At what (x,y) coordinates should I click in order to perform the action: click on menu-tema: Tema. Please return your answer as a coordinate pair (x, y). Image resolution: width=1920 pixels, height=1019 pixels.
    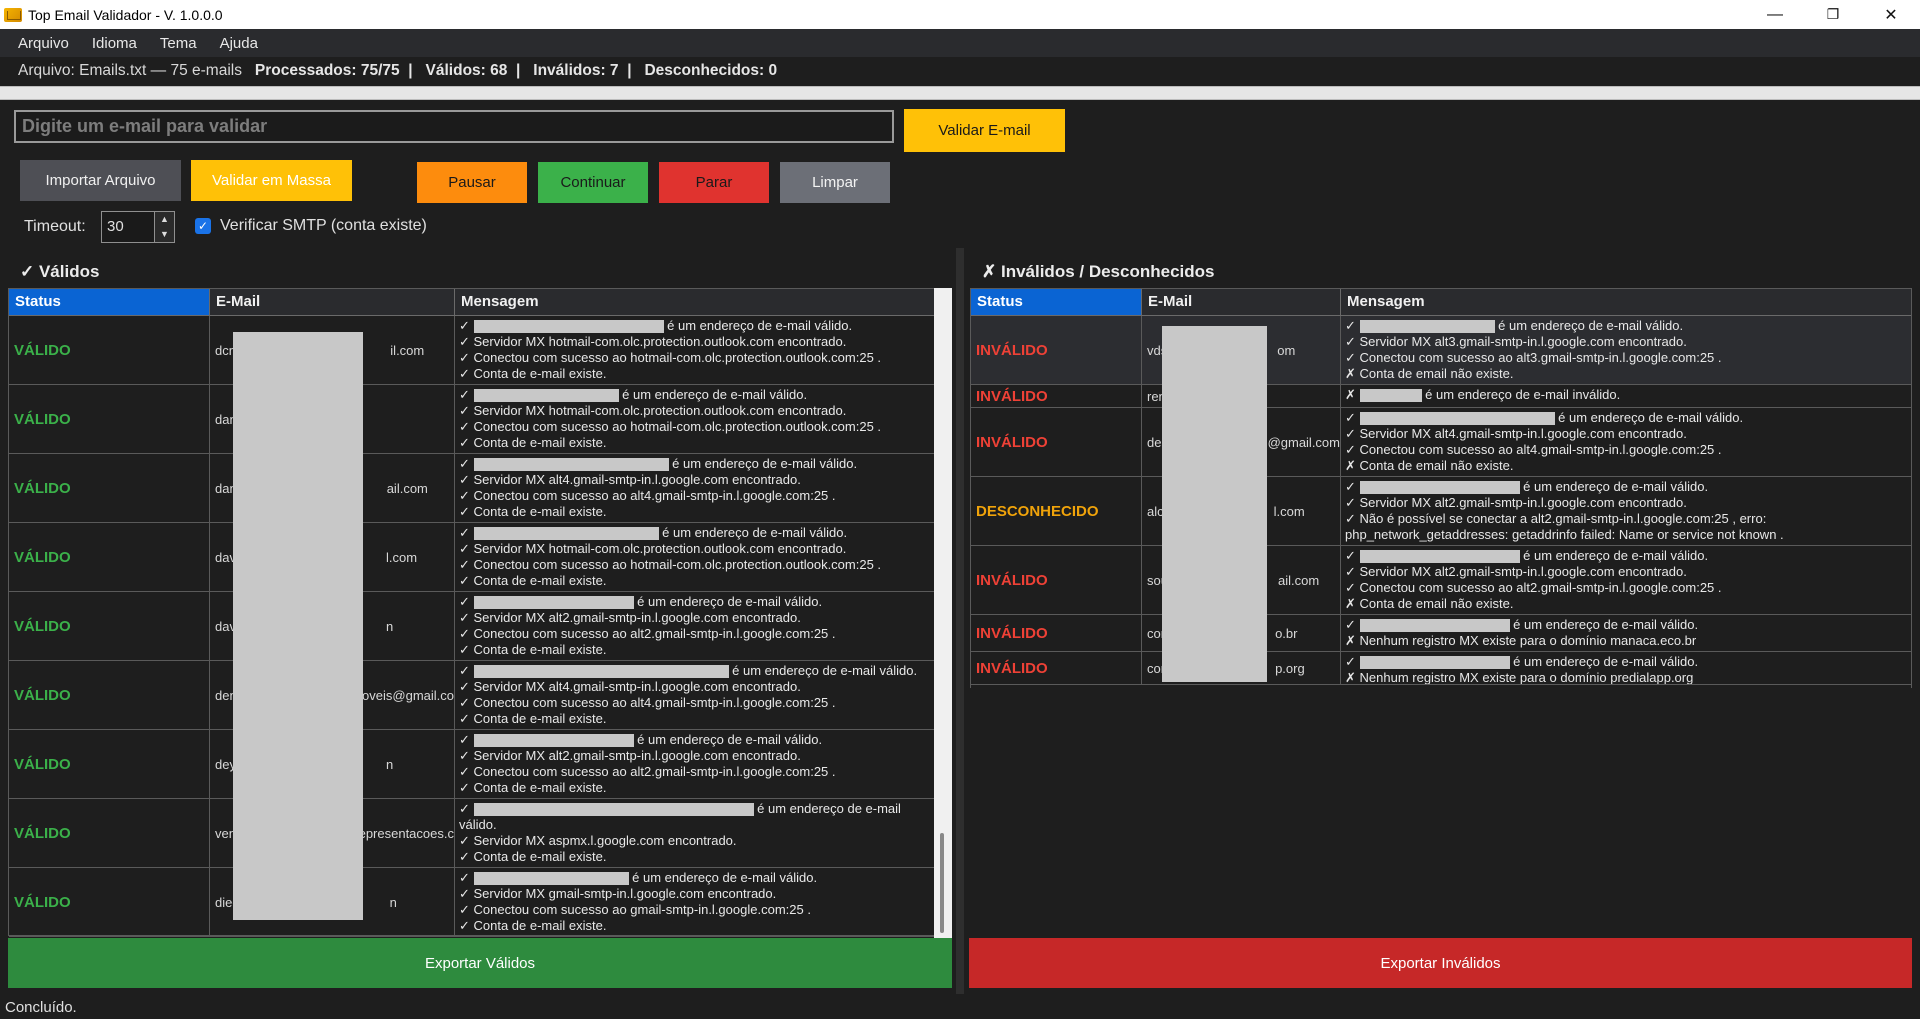
    Looking at the image, I should click on (178, 43).